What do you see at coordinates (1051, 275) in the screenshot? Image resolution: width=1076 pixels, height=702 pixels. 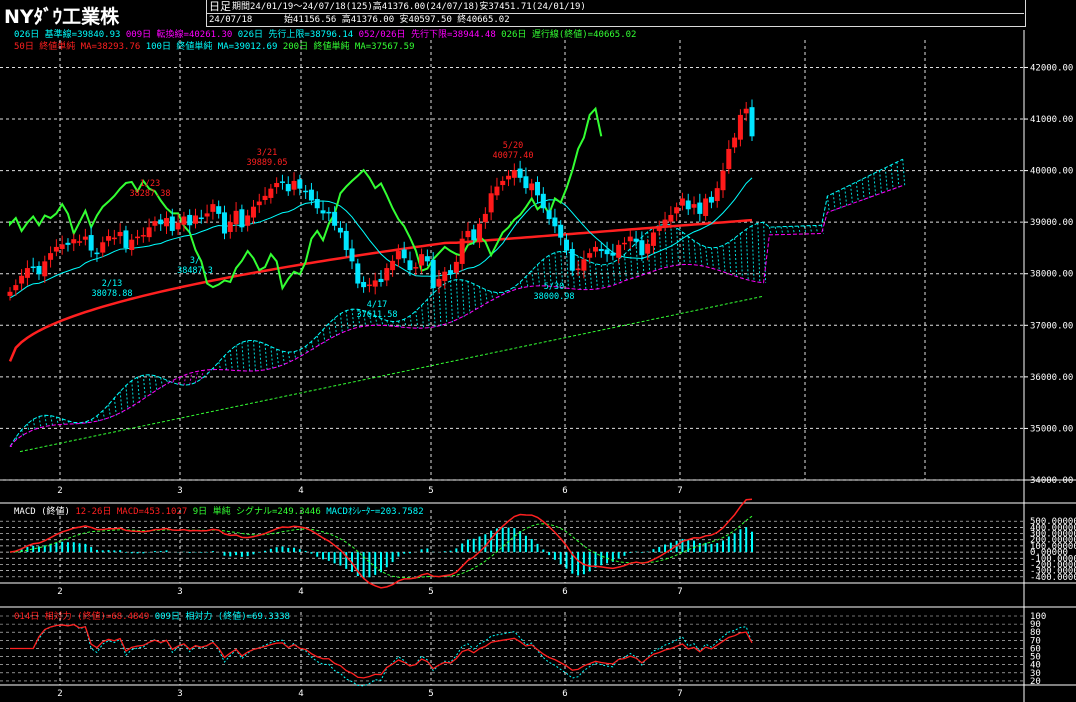 I see `price-tick-label: 38000.00` at bounding box center [1051, 275].